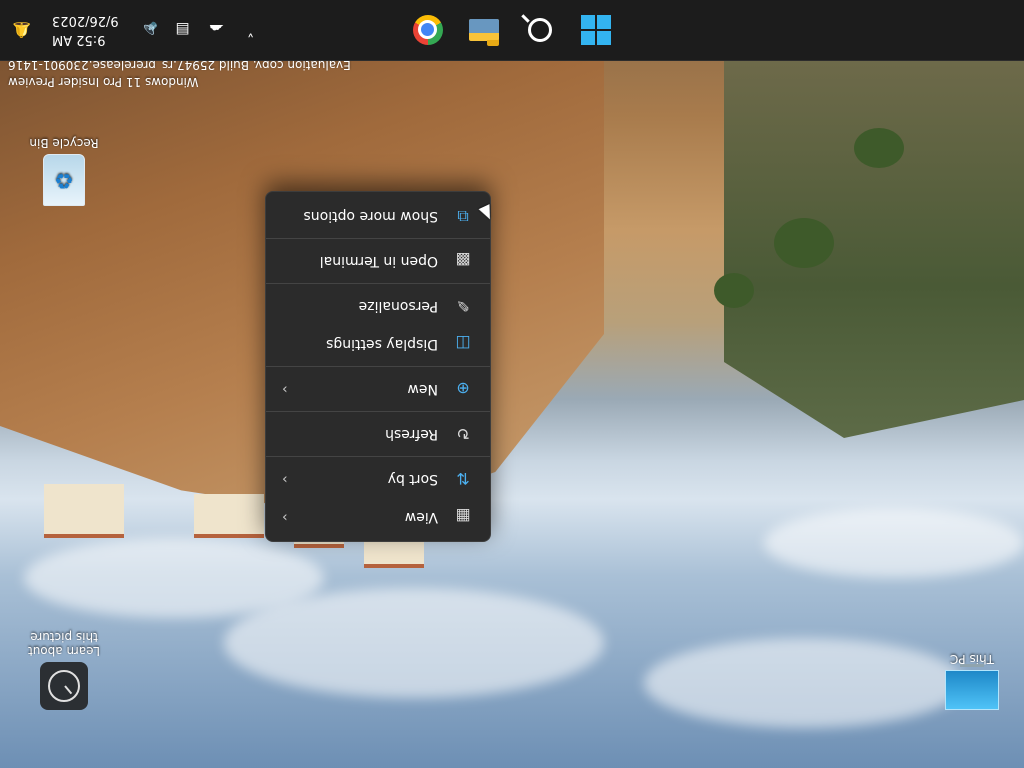 This screenshot has height=768, width=1024. I want to click on menu-item-label: Personalize, so click(398, 306).